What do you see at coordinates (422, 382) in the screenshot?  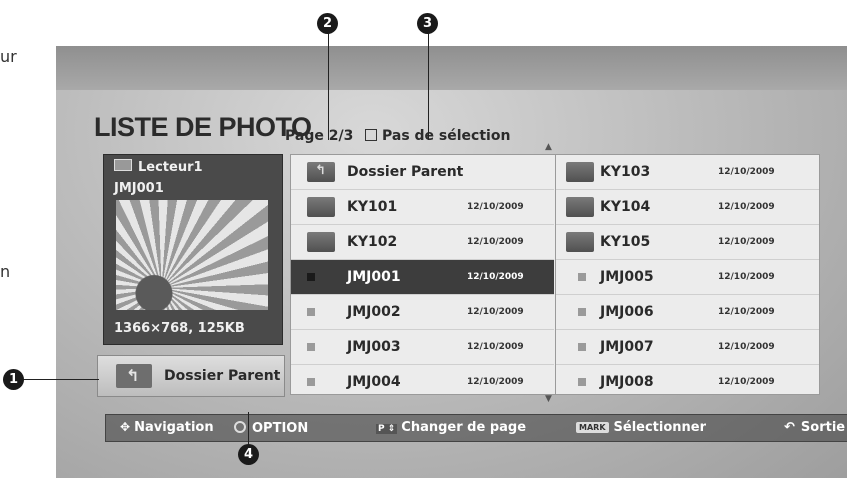 I see `list-item: JMJ004 12/10/2009` at bounding box center [422, 382].